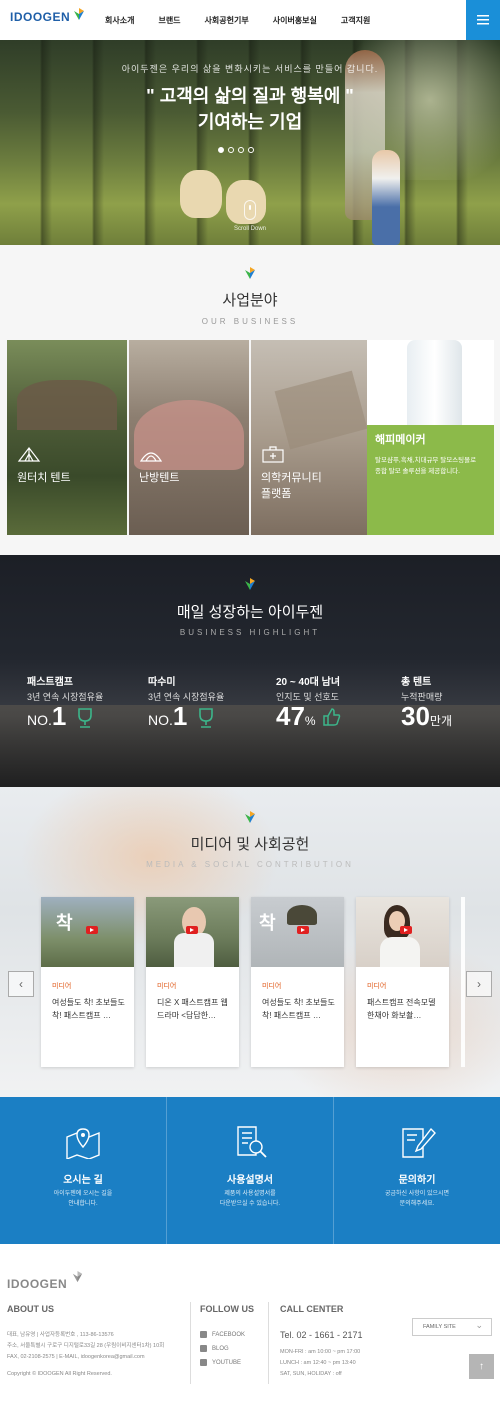 Image resolution: width=500 pixels, height=1409 pixels. Describe the element at coordinates (30, 1309) in the screenshot. I see `about-us-heading: ABOUT US` at that location.